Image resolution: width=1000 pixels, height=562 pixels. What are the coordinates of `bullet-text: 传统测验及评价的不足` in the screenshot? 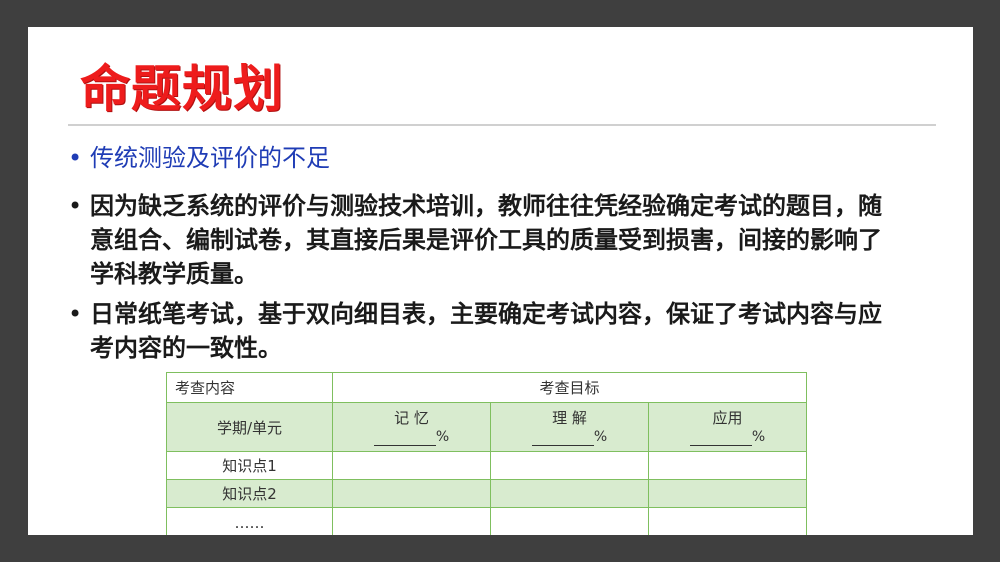 It's located at (210, 158).